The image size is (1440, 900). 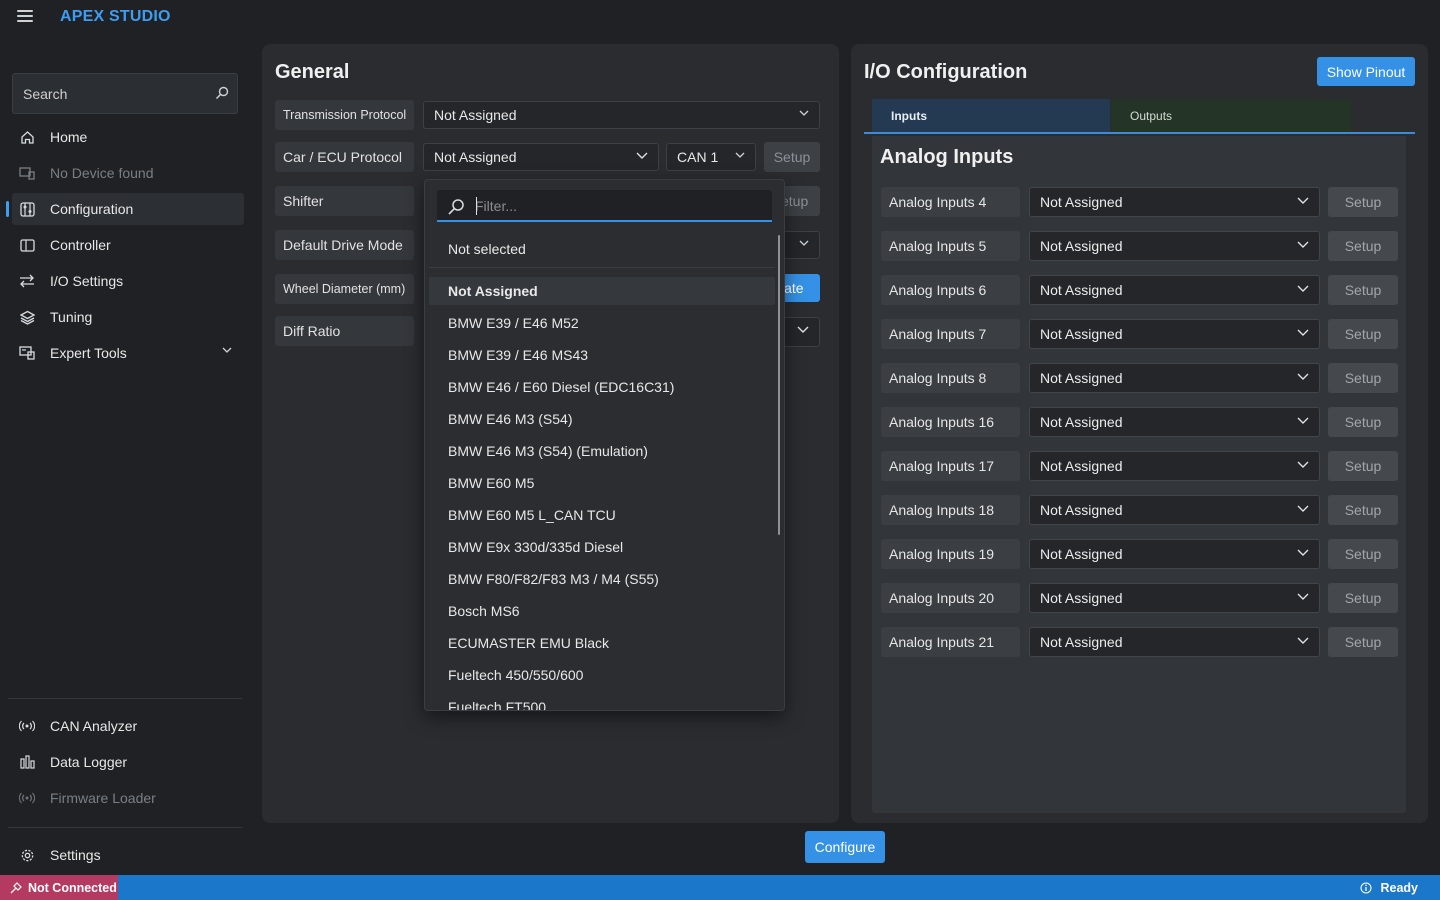 I want to click on analog-input-label: Analog Inputs 19, so click(x=950, y=554).